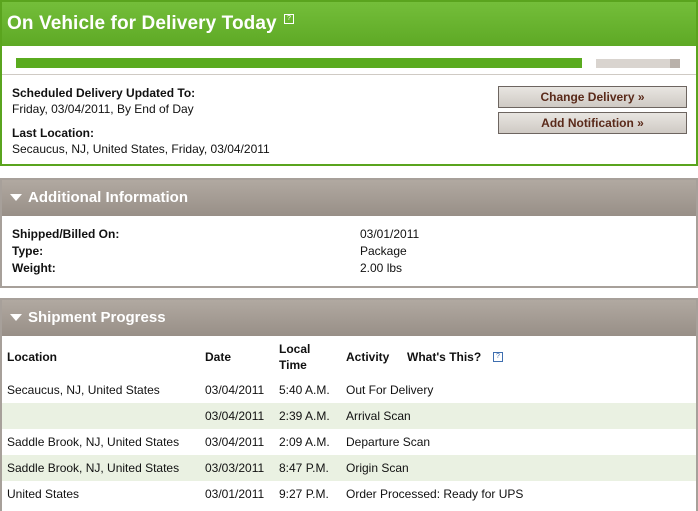 Image resolution: width=698 pixels, height=511 pixels. What do you see at coordinates (97, 317) in the screenshot?
I see `section-title: Shipment Progress` at bounding box center [97, 317].